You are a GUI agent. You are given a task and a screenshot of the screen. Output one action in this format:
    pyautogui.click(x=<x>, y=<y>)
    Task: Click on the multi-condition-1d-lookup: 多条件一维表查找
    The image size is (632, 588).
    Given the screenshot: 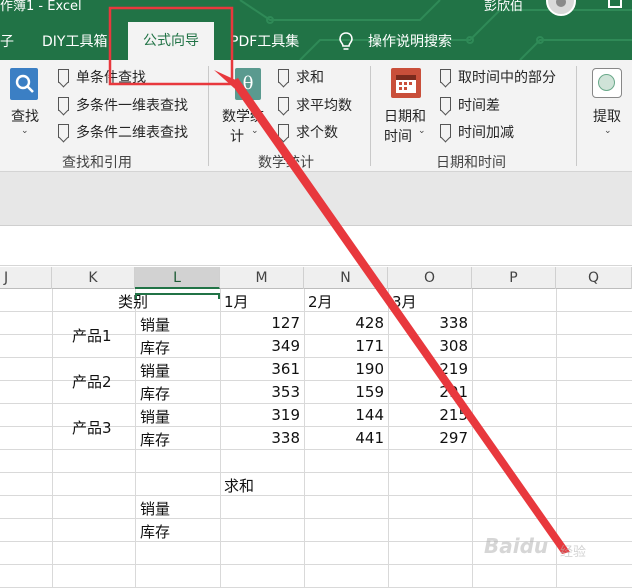 What is the action you would take?
    pyautogui.click(x=132, y=105)
    